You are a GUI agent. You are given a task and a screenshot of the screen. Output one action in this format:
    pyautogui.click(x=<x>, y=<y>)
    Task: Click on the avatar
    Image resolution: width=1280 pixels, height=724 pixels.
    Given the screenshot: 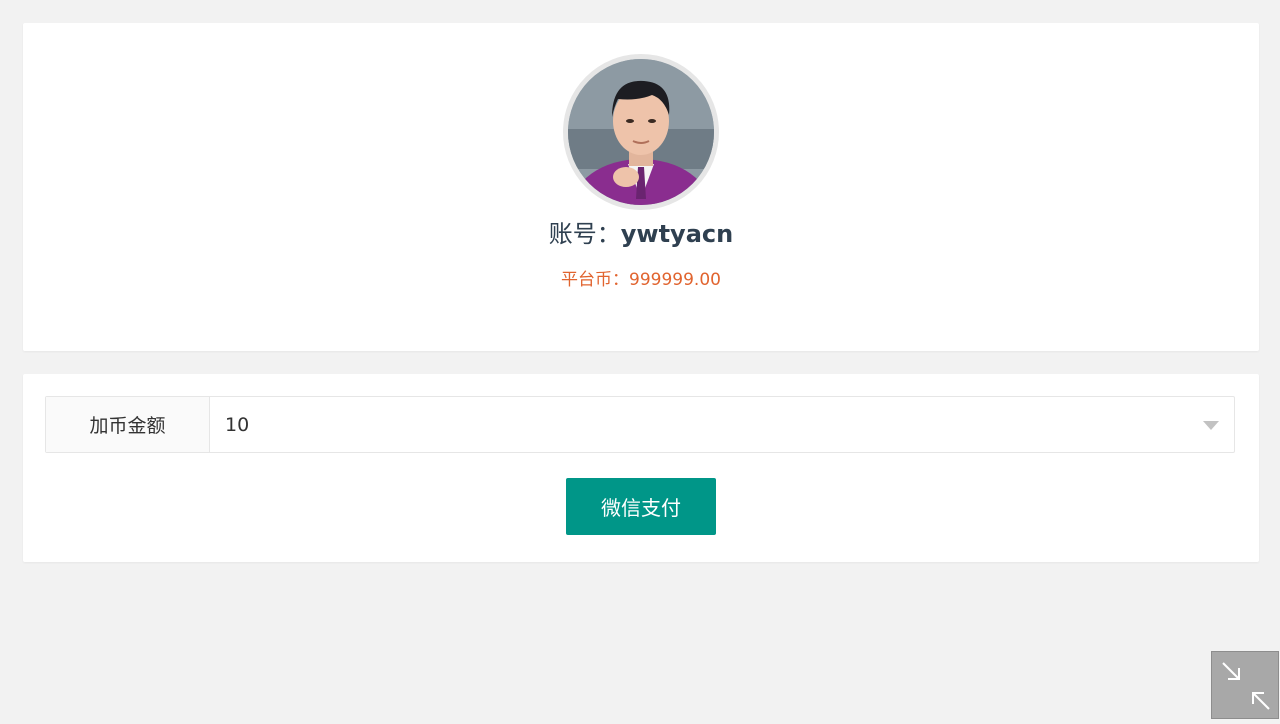 What is the action you would take?
    pyautogui.click(x=641, y=132)
    